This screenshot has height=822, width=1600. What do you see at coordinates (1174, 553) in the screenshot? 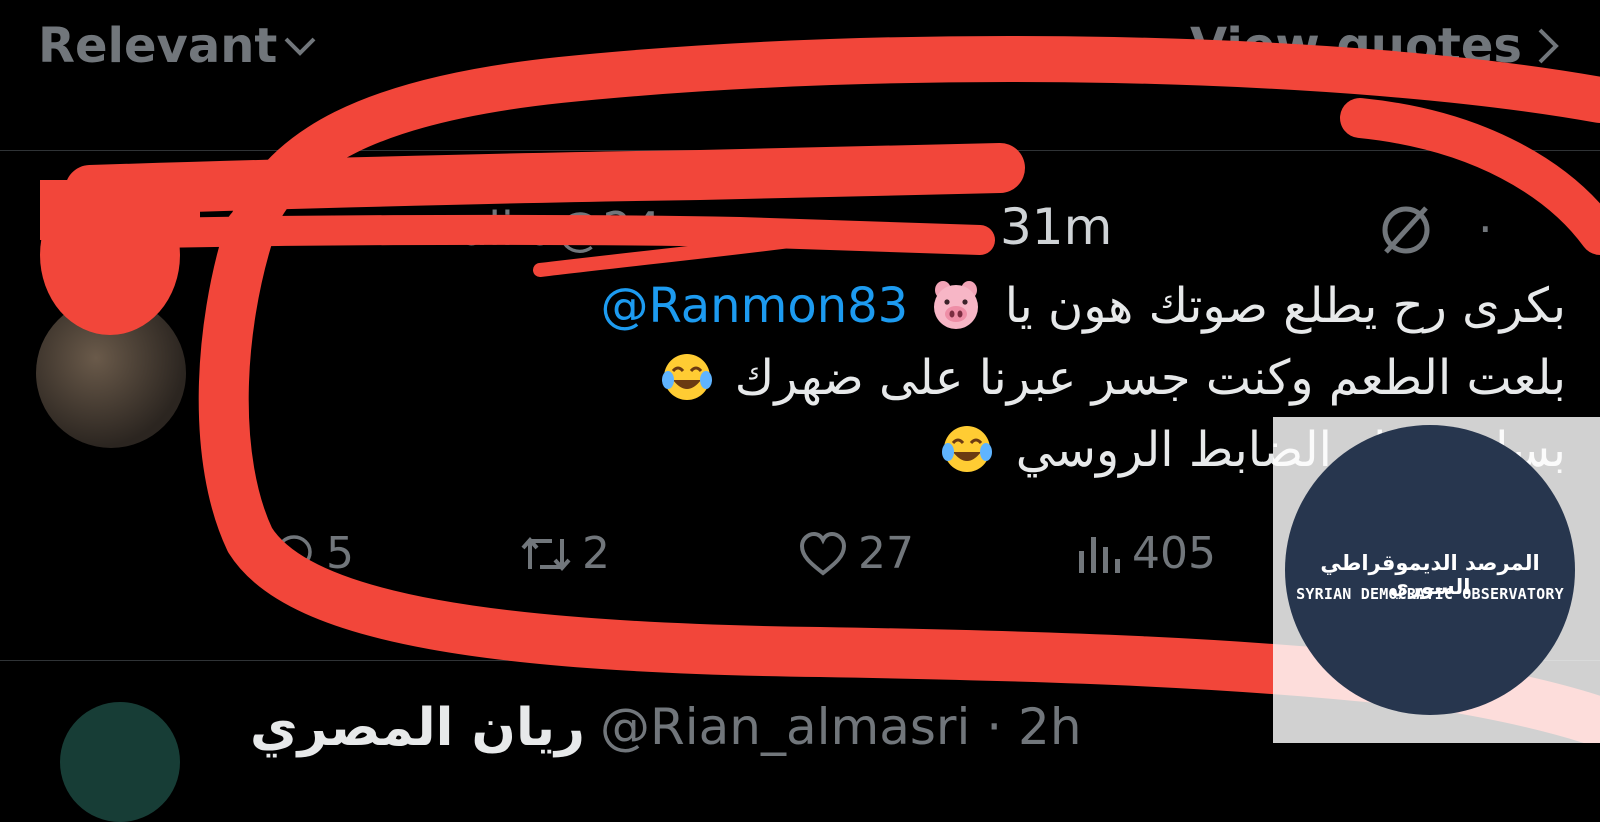
I see `views-count: 405` at bounding box center [1174, 553].